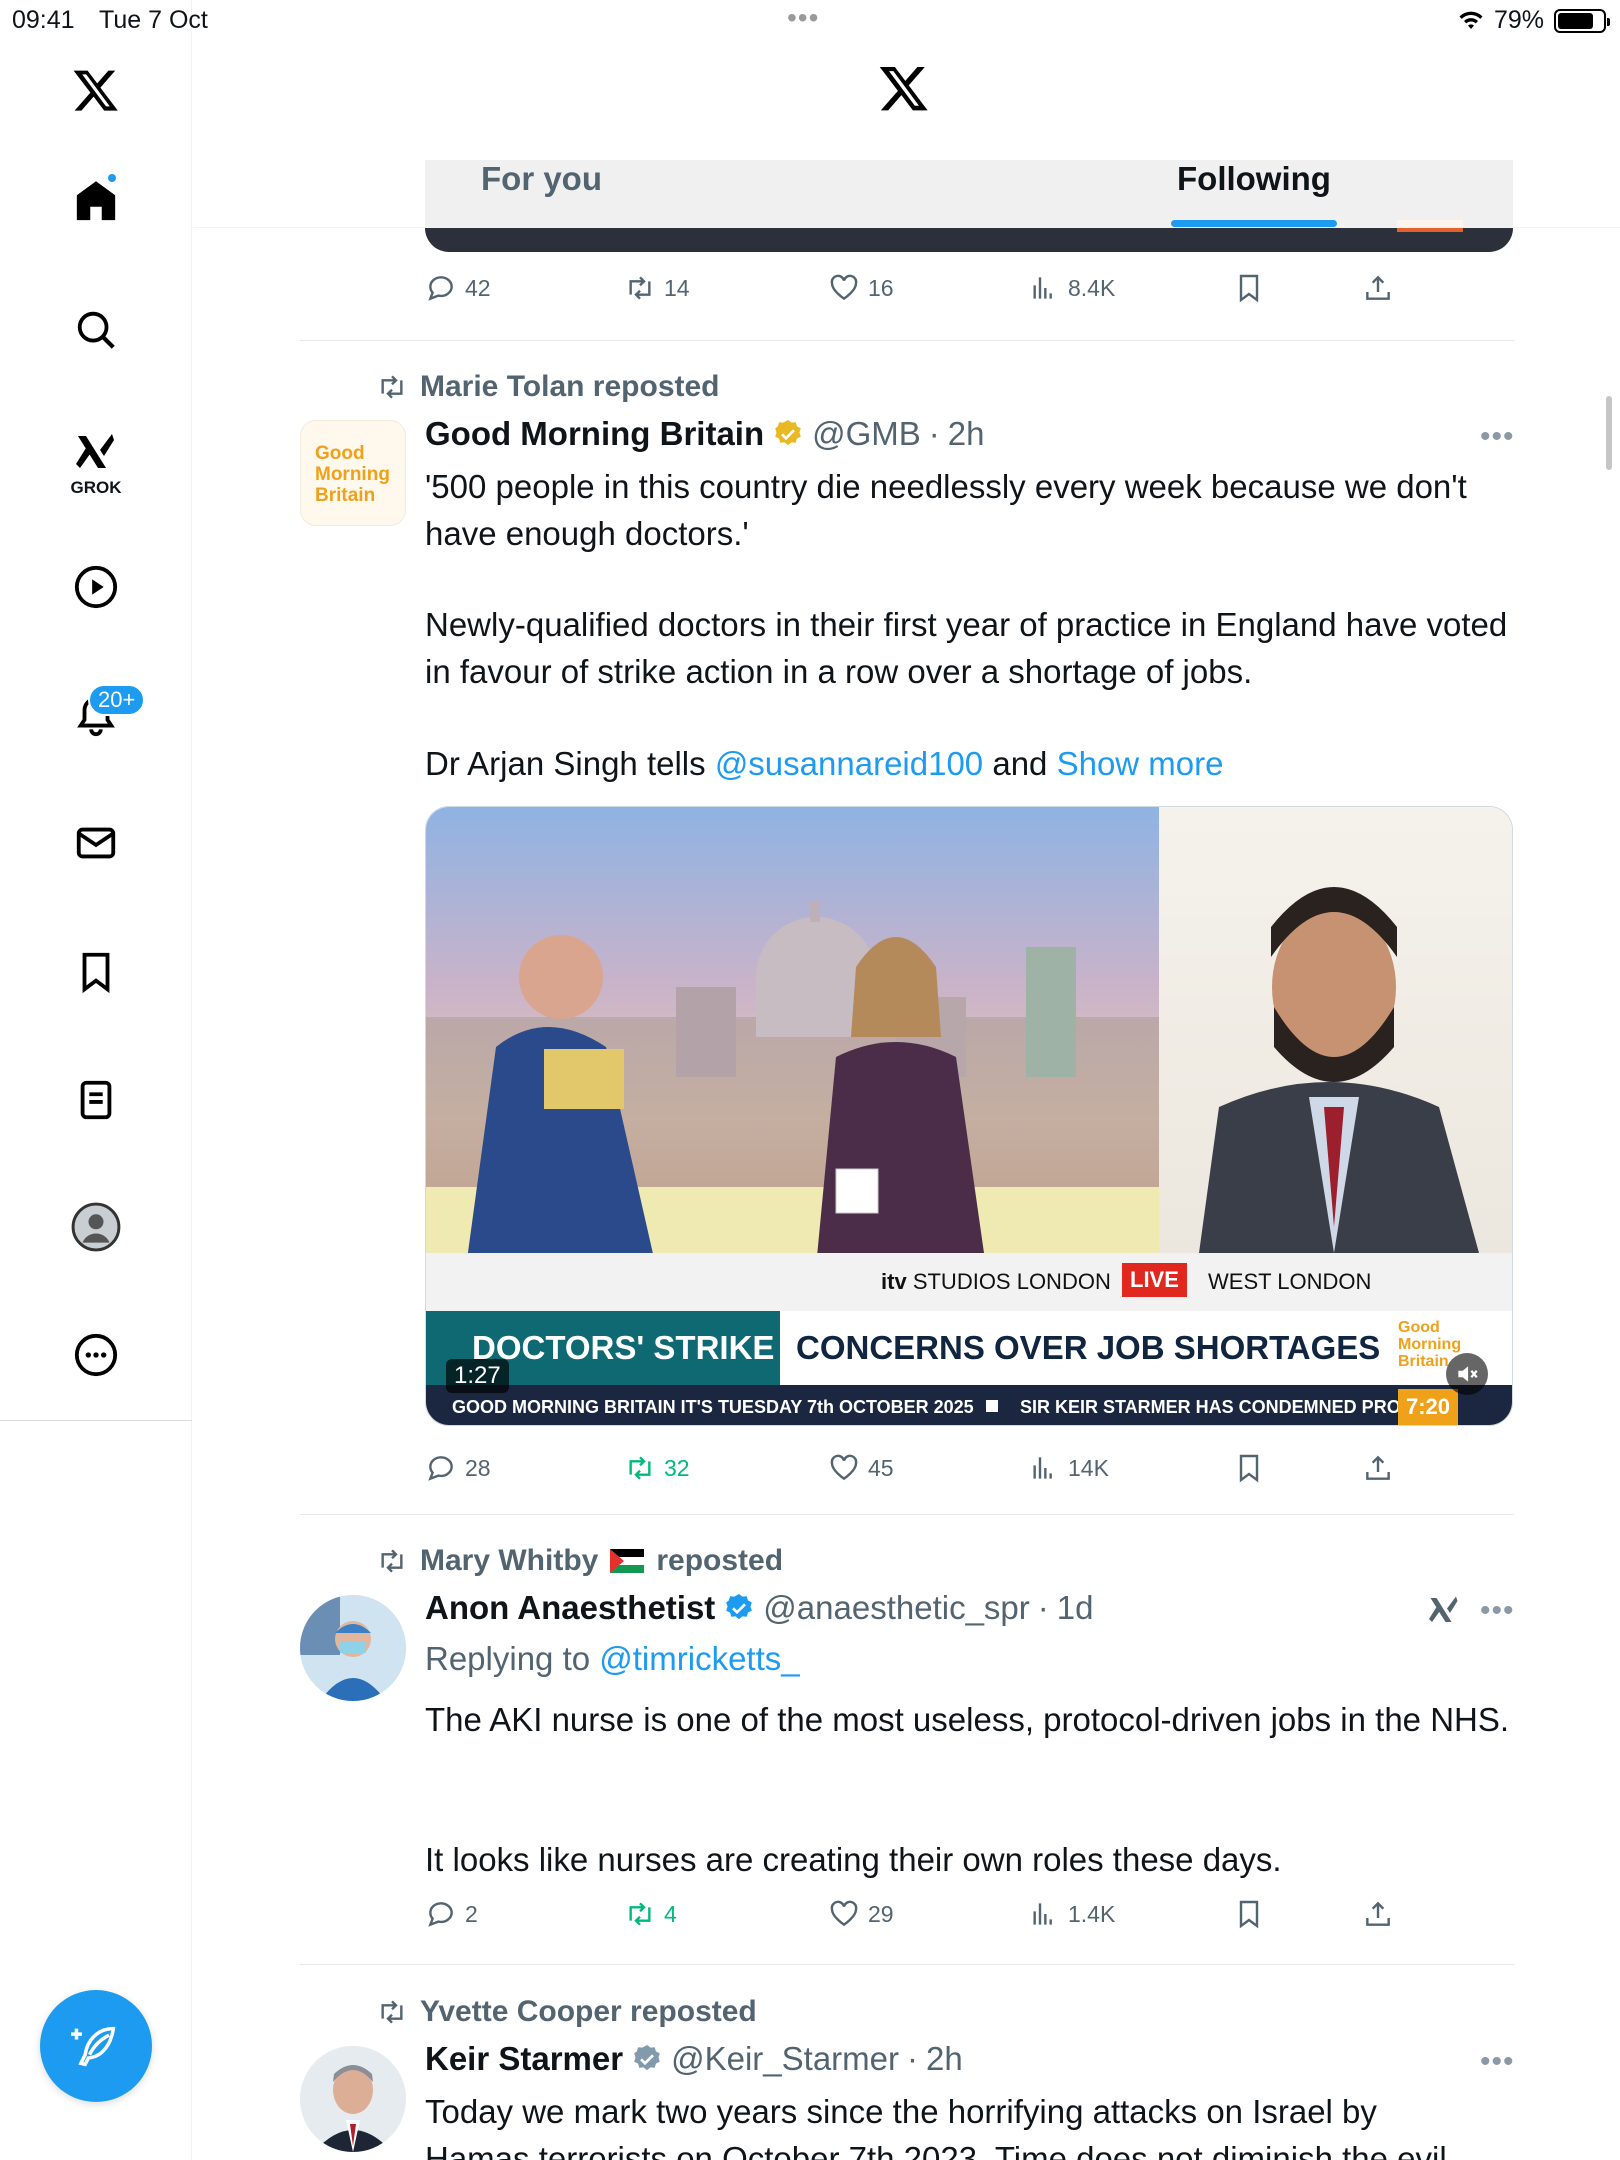 This screenshot has height=2160, width=1620. I want to click on multitasking-dots: •••, so click(803, 18).